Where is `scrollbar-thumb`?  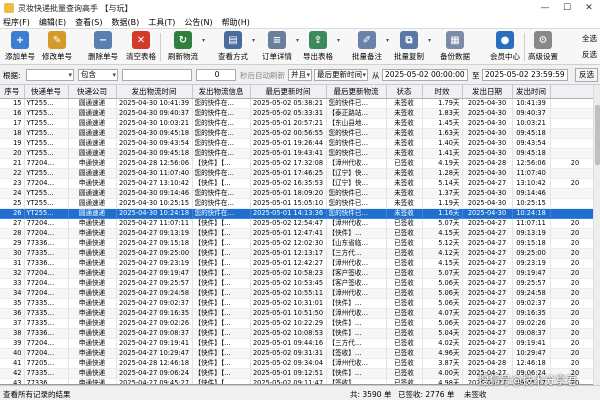
scrollbar-thumb is located at coordinates (597, 135).